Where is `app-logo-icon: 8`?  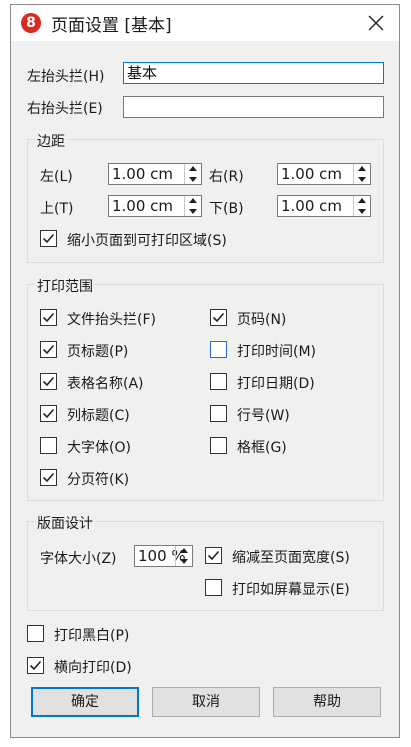 app-logo-icon: 8 is located at coordinates (31, 23).